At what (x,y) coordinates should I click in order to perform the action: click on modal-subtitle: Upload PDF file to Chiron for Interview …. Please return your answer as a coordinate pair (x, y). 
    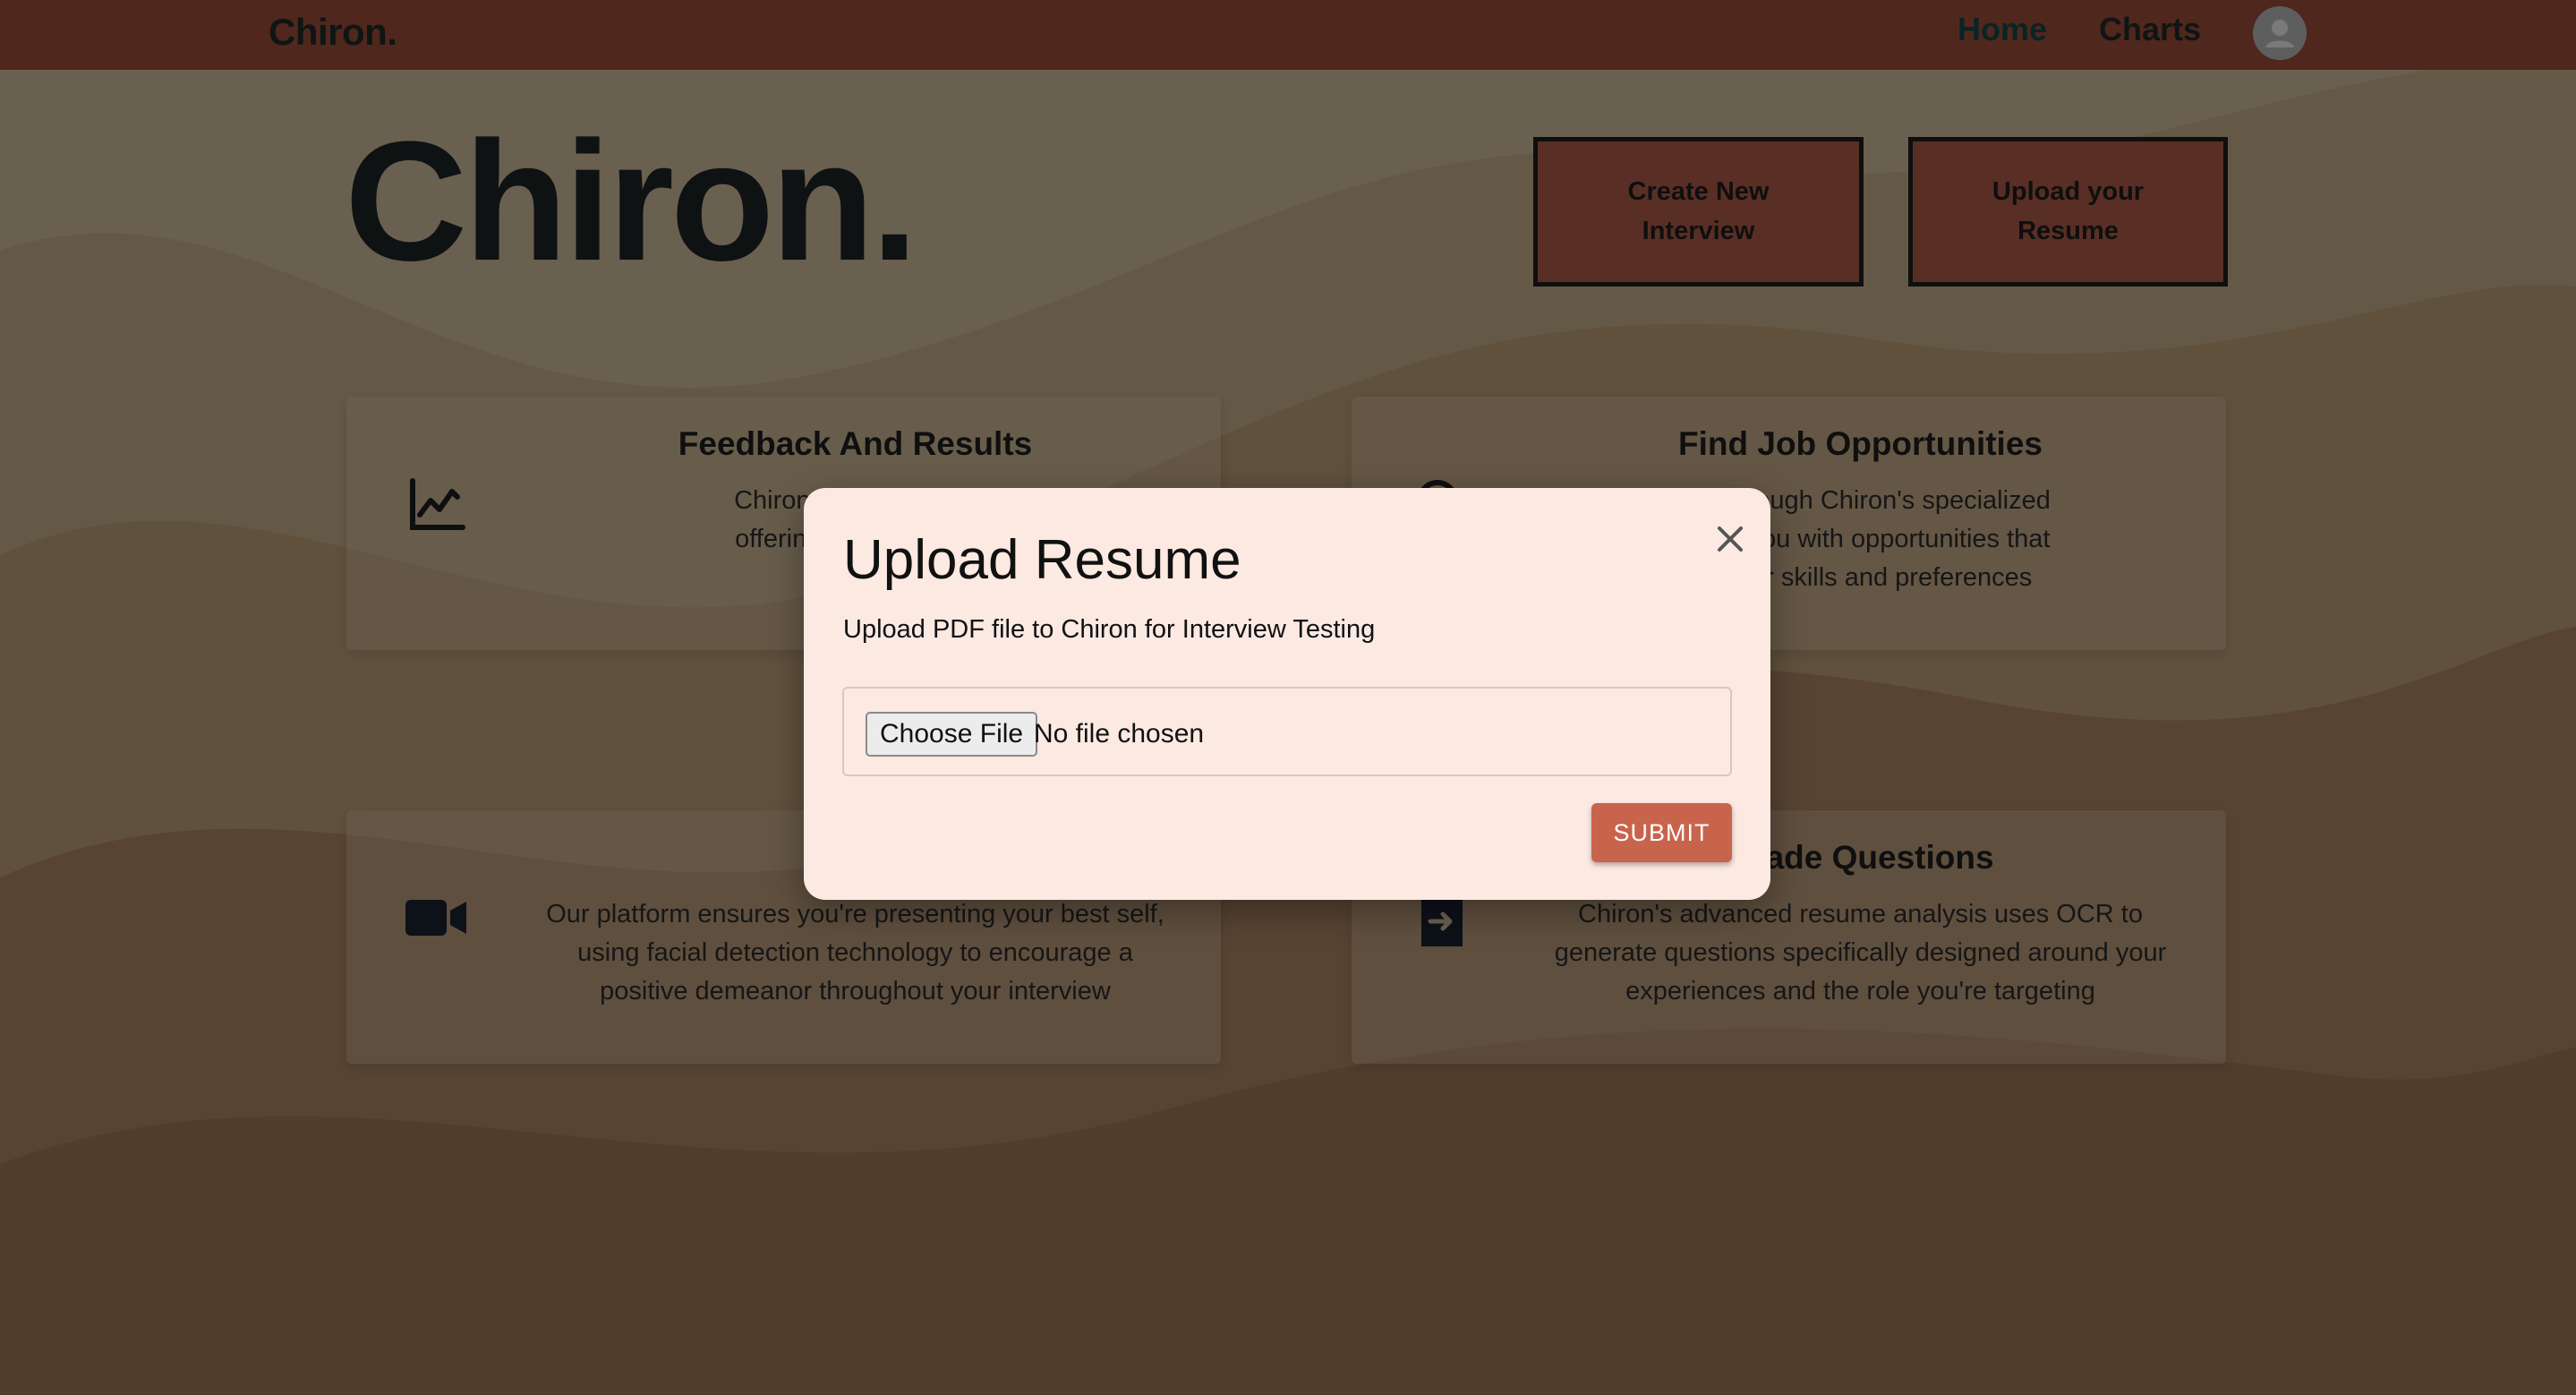
    Looking at the image, I should click on (1109, 629).